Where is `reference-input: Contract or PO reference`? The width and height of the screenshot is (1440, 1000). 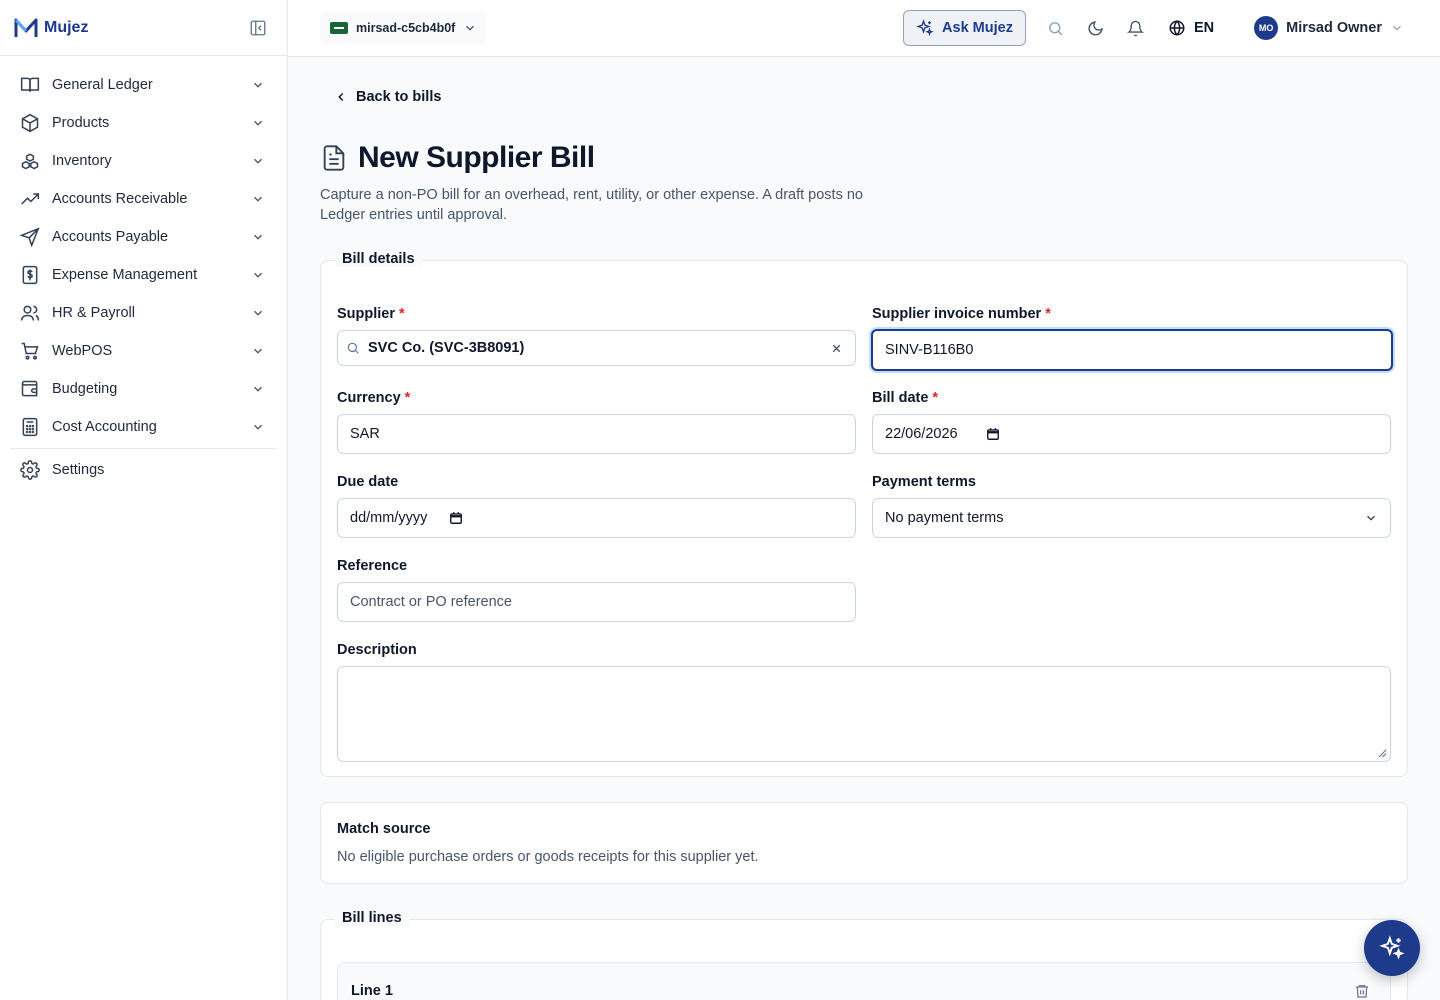
reference-input: Contract or PO reference is located at coordinates (596, 602).